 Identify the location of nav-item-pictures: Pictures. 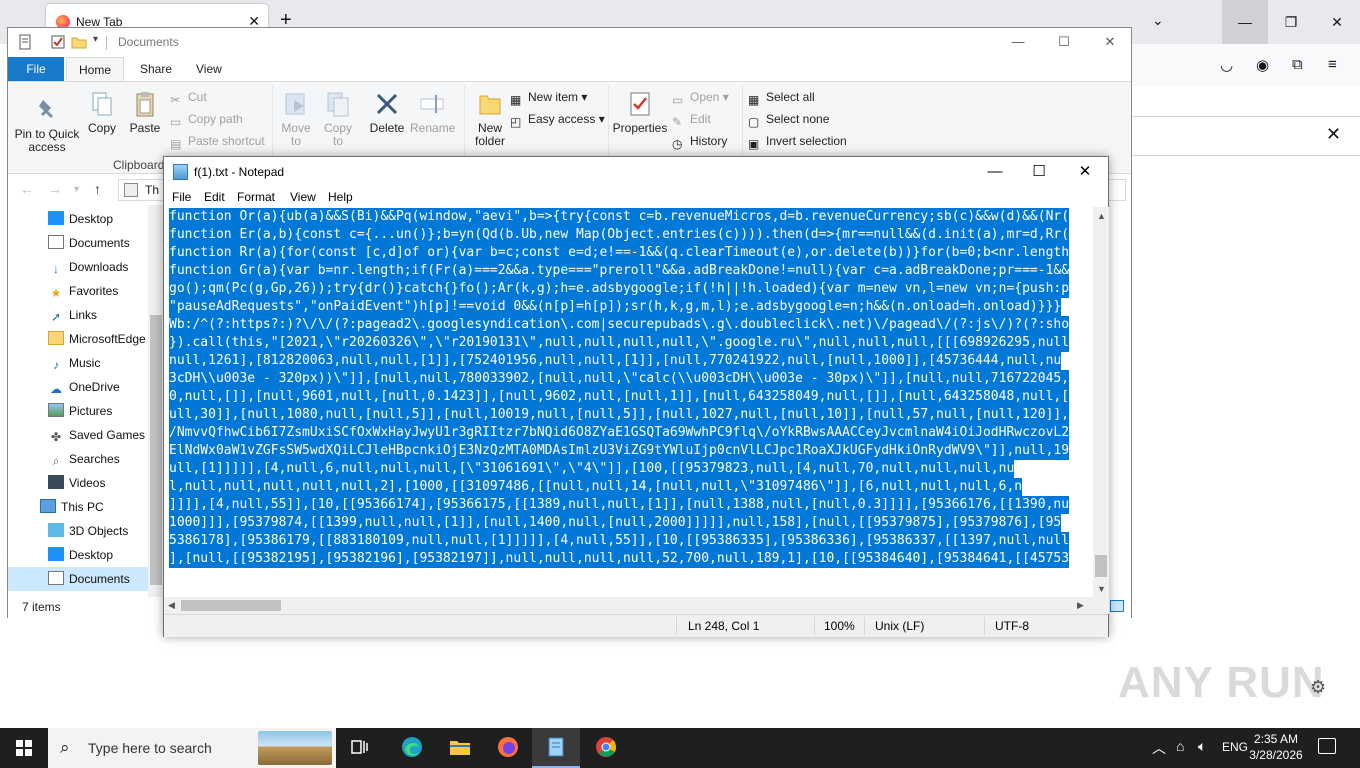
(80, 411).